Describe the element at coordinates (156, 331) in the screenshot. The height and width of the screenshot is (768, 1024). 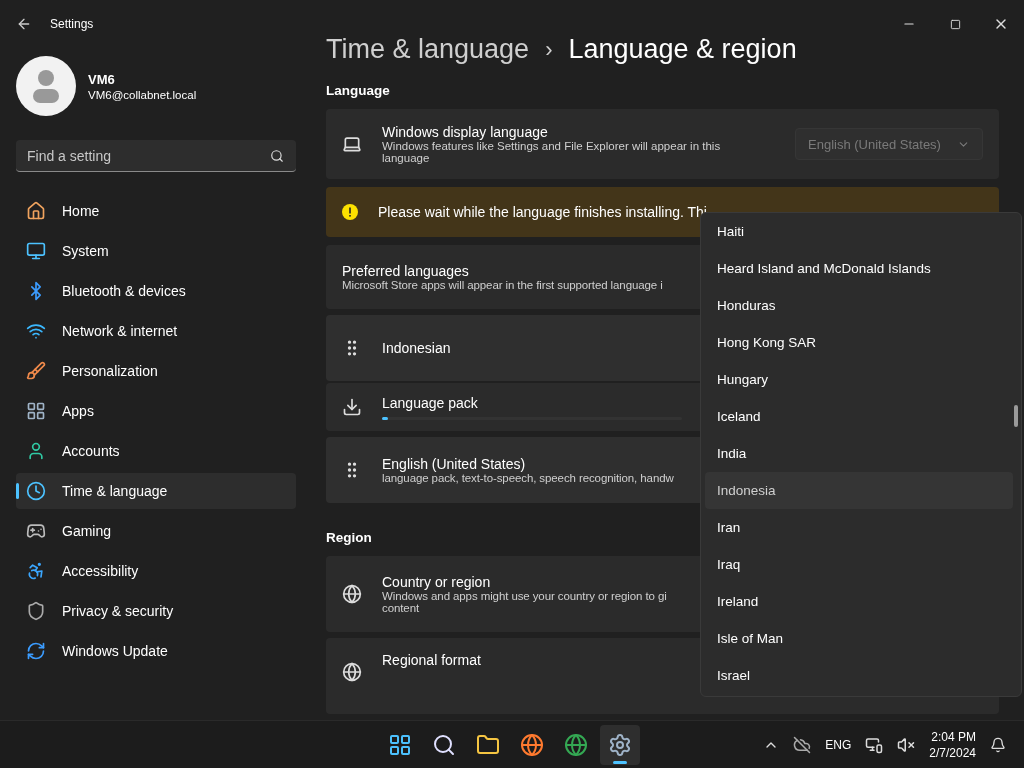
I see `sidebar-item: Network & internet` at that location.